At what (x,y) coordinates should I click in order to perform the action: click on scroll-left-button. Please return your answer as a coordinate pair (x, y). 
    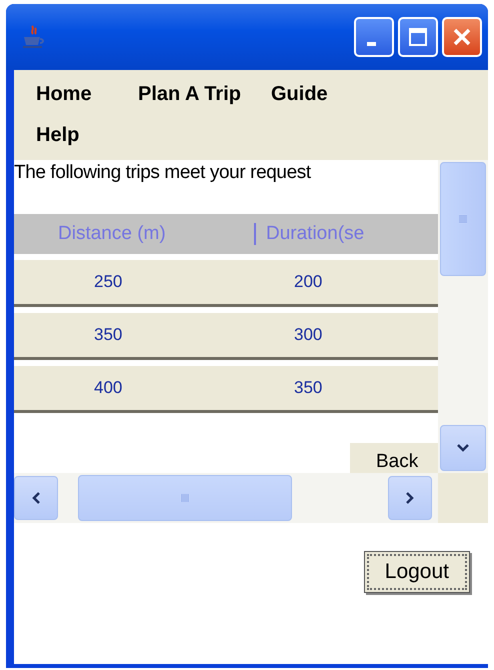
    Looking at the image, I should click on (36, 498).